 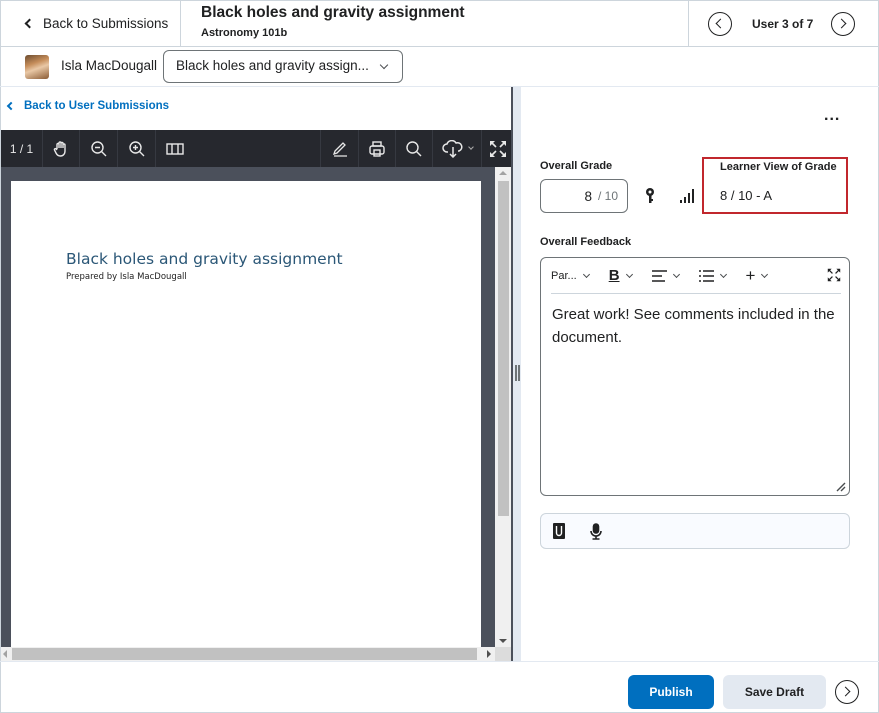 I want to click on next-student-button, so click(x=847, y=692).